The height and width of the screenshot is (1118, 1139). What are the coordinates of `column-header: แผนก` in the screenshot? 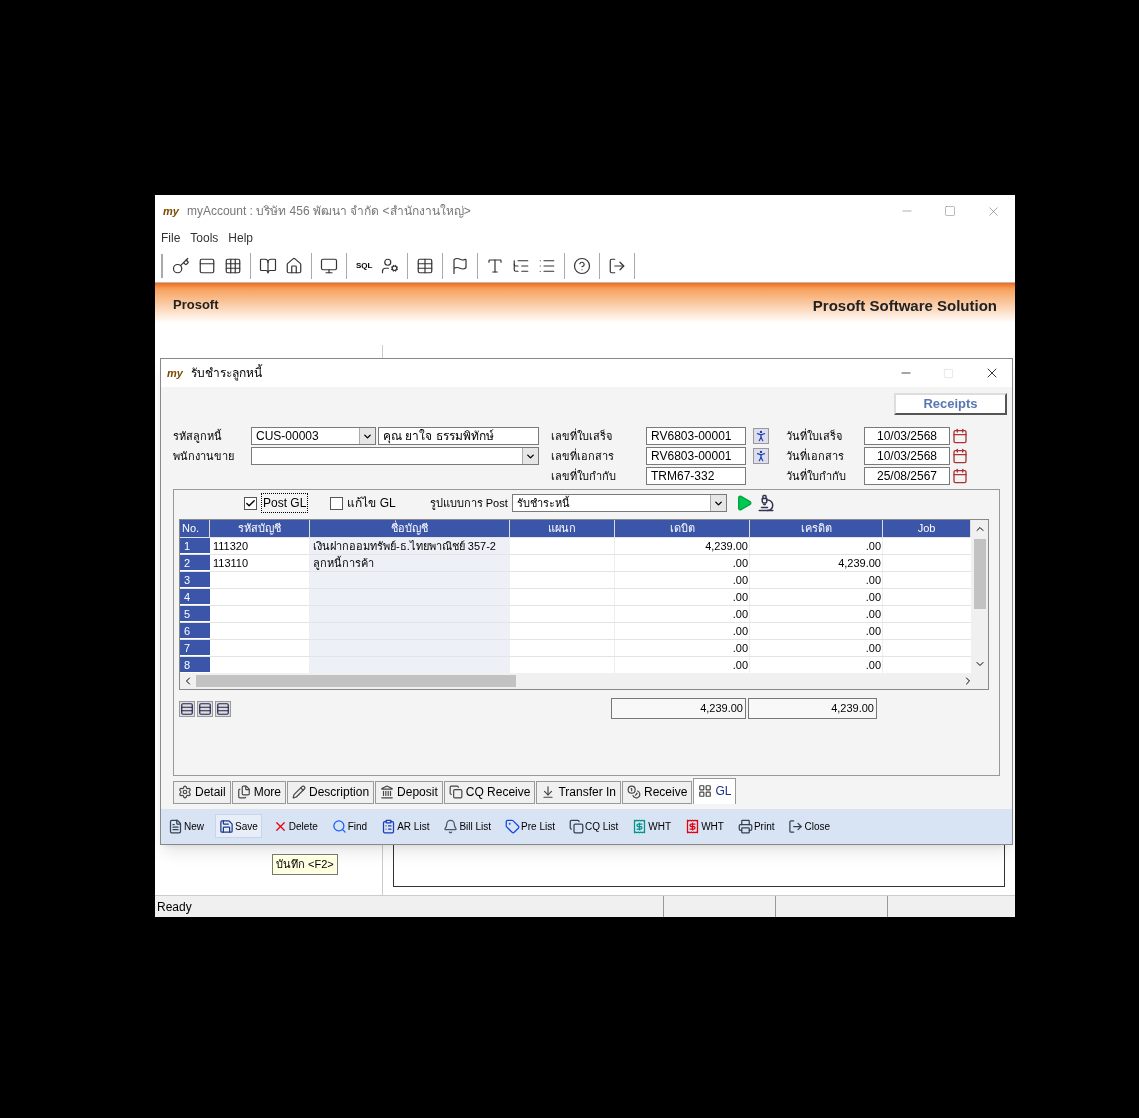 It's located at (562, 528).